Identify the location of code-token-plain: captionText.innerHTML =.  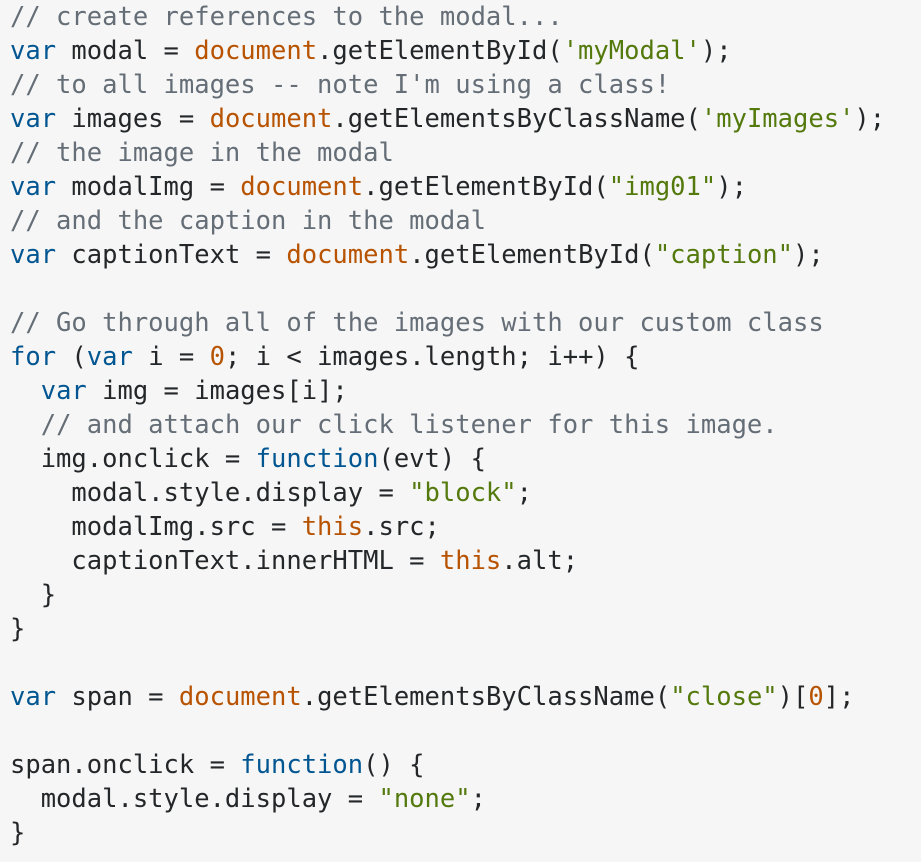
(225, 561).